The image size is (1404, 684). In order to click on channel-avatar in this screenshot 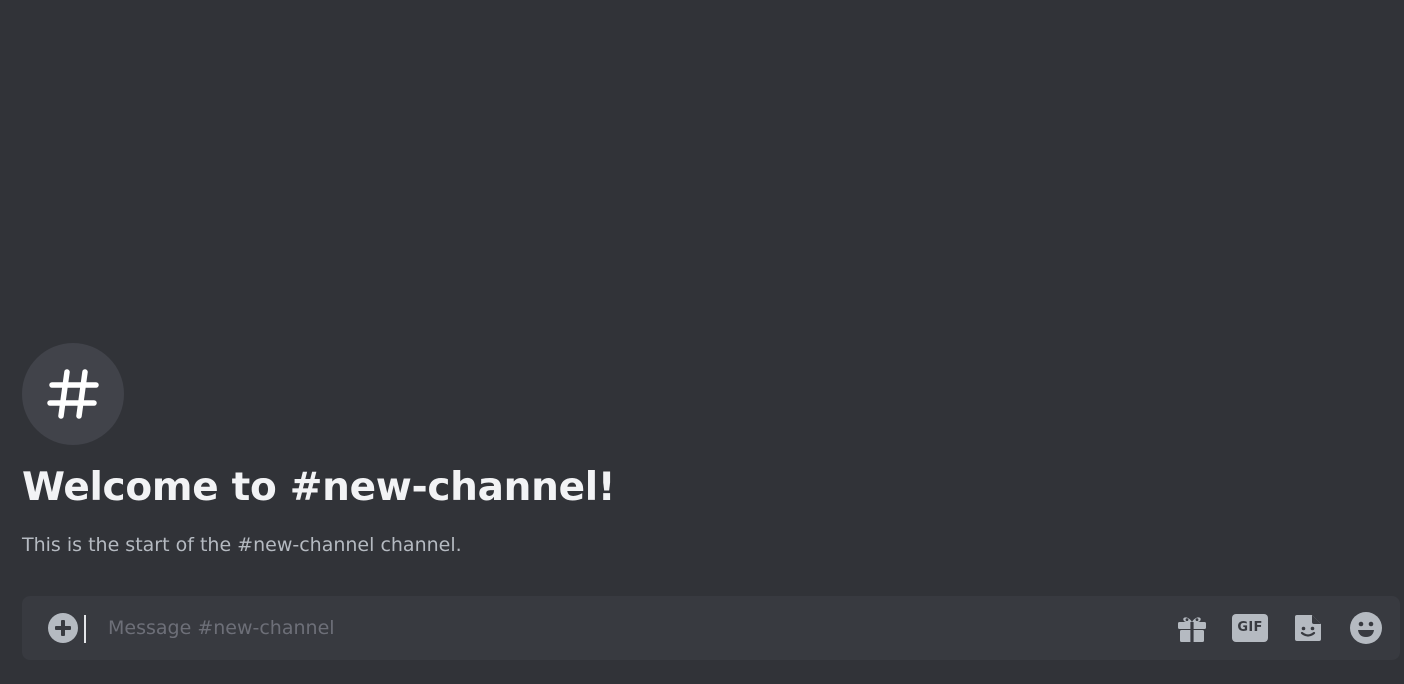, I will do `click(73, 394)`.